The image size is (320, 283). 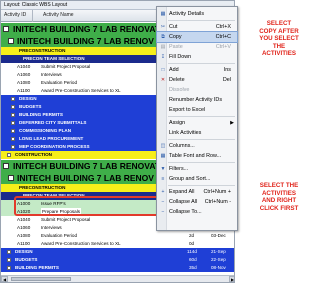 What do you see at coordinates (26, 259) in the screenshot?
I see `wbs-name: BUDGETS` at bounding box center [26, 259].